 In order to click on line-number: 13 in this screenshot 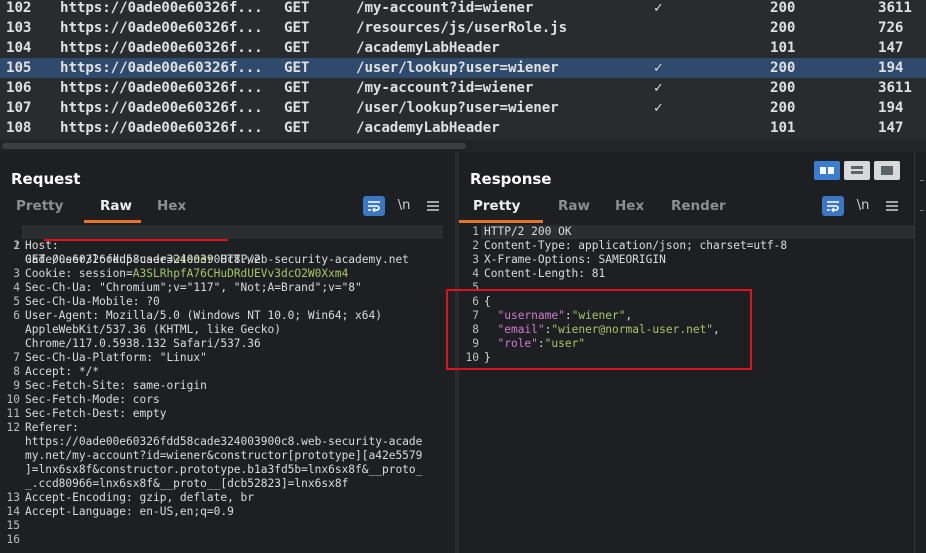, I will do `click(13, 497)`.